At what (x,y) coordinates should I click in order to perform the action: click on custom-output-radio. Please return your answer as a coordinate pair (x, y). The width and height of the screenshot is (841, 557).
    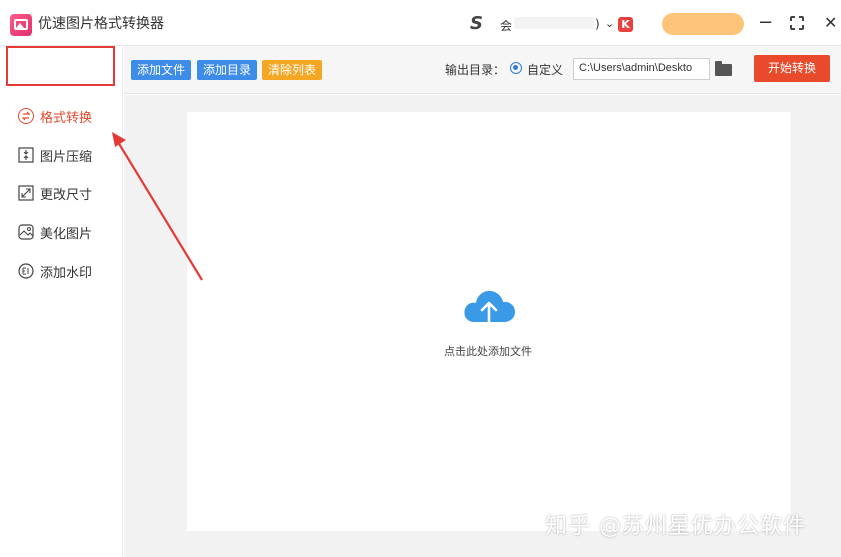
    Looking at the image, I should click on (516, 68).